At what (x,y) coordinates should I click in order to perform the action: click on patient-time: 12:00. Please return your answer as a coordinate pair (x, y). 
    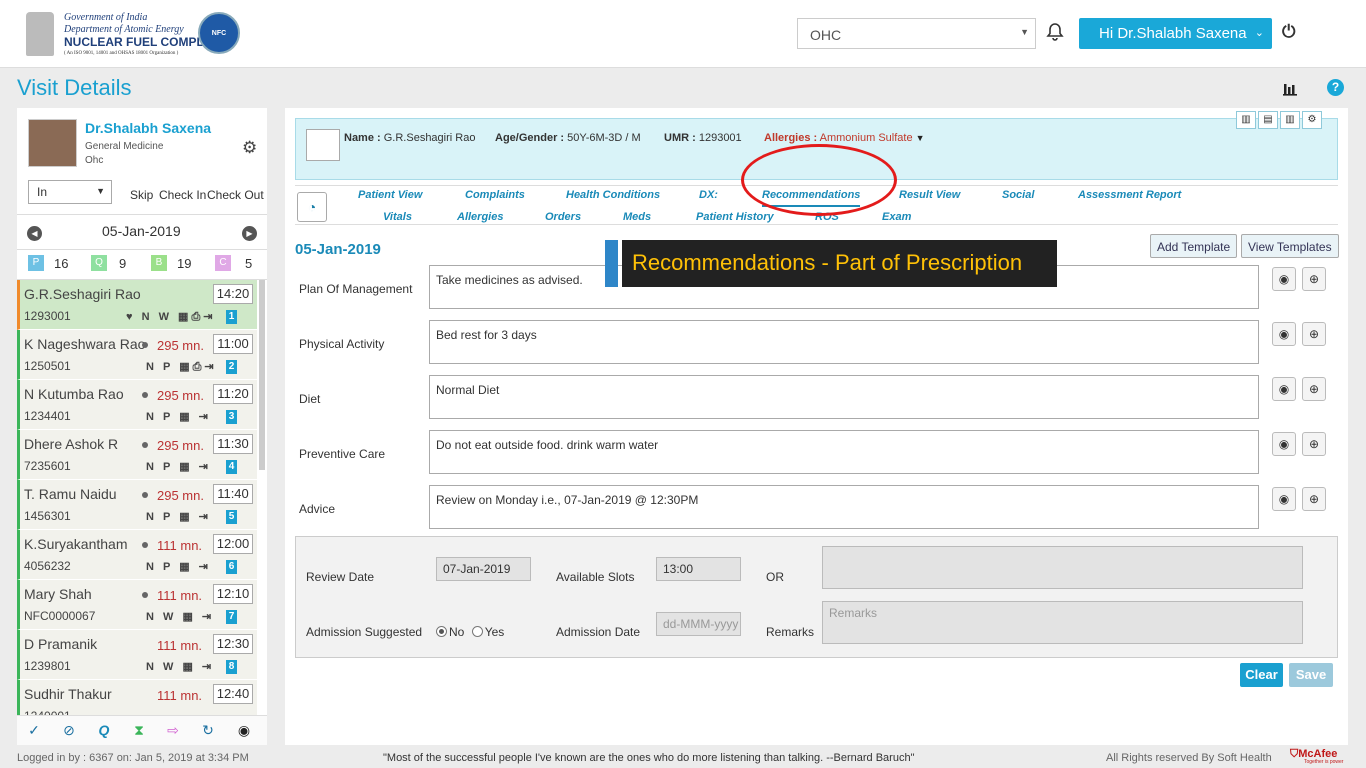
    Looking at the image, I should click on (233, 544).